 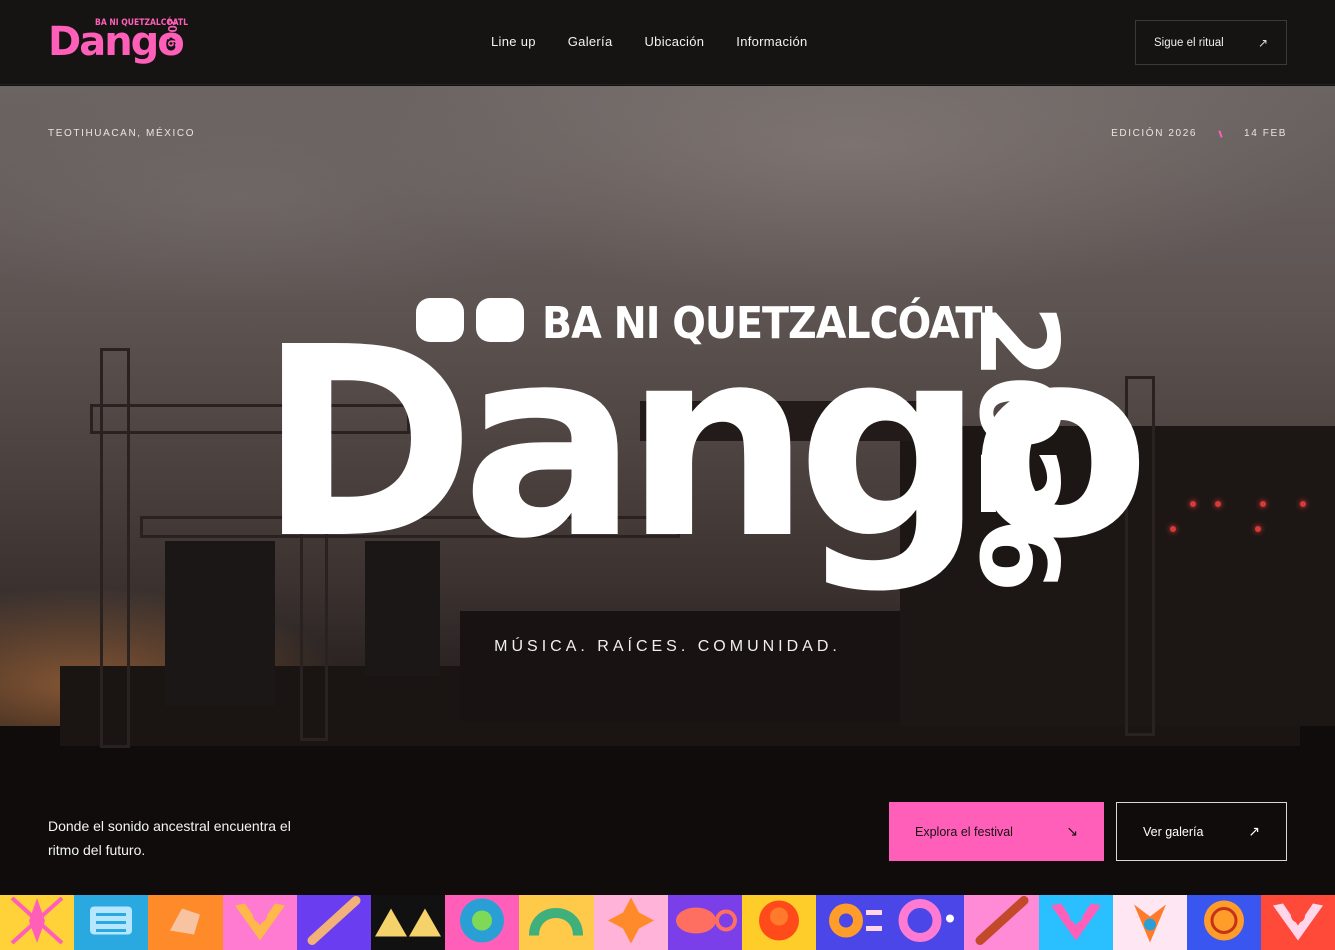 I want to click on edition-label: EDICIÓN 2026, so click(x=1154, y=133).